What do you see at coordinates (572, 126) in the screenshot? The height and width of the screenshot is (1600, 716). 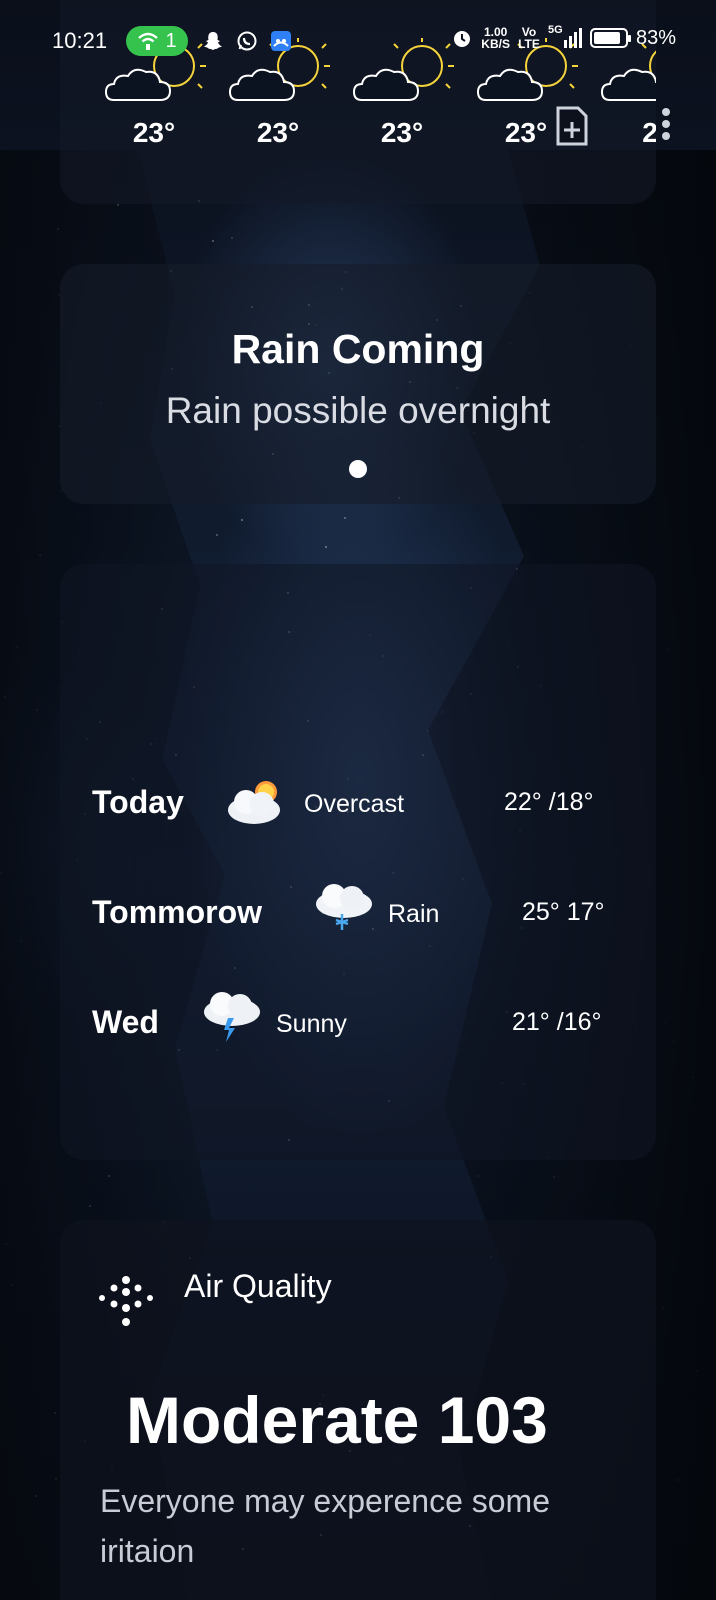 I see `add-page-icon` at bounding box center [572, 126].